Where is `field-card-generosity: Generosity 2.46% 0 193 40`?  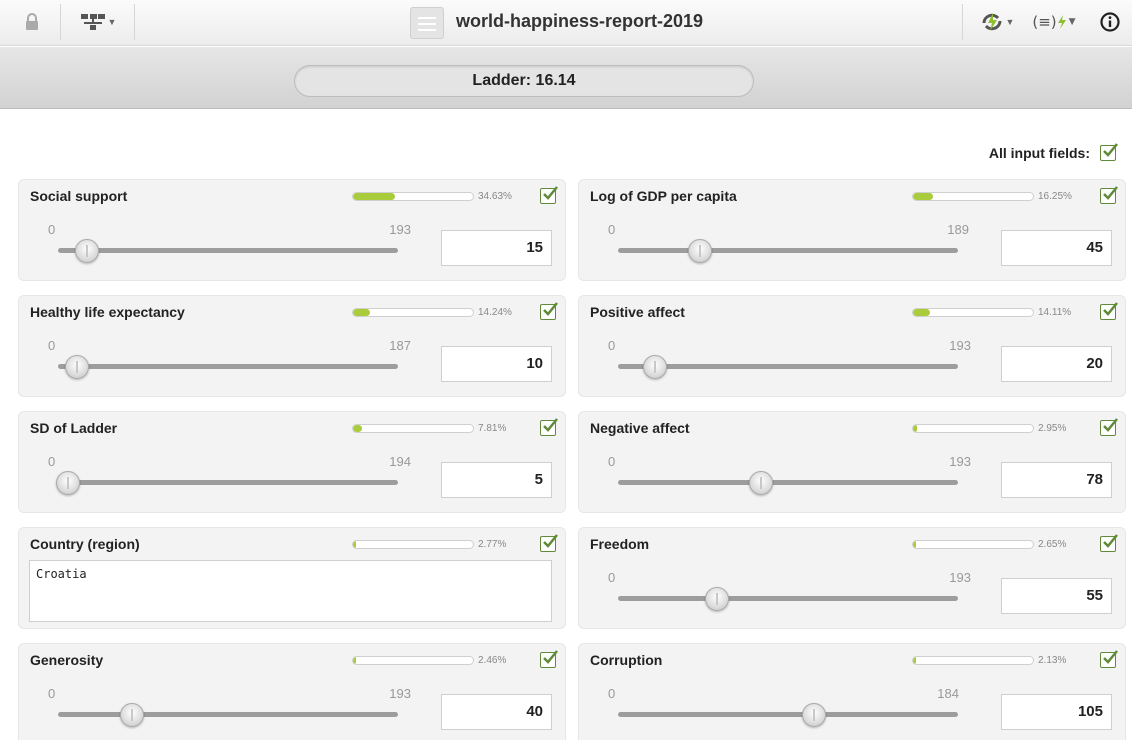
field-card-generosity: Generosity 2.46% 0 193 40 is located at coordinates (292, 691).